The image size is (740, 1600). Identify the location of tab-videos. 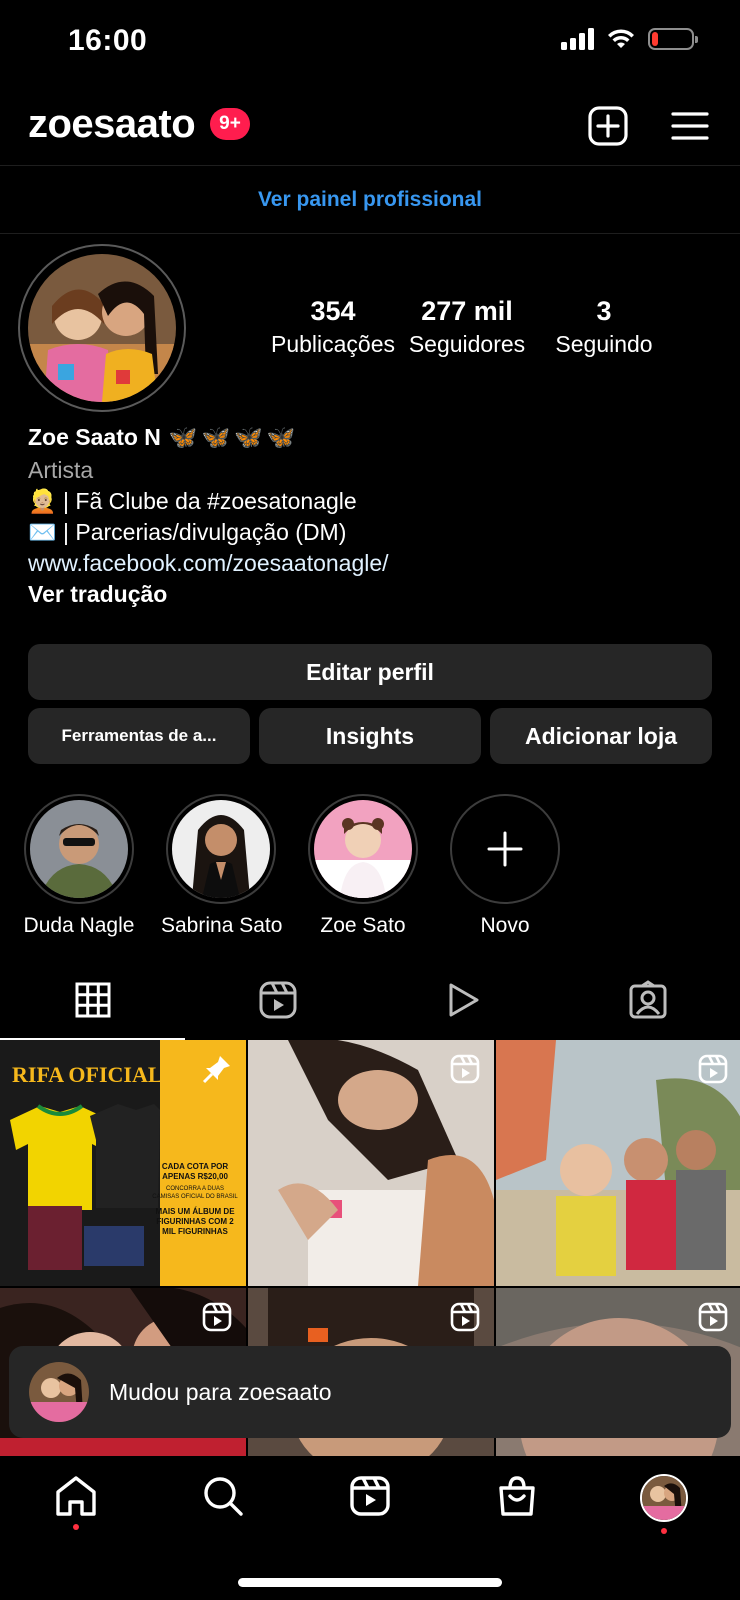
(462, 1000).